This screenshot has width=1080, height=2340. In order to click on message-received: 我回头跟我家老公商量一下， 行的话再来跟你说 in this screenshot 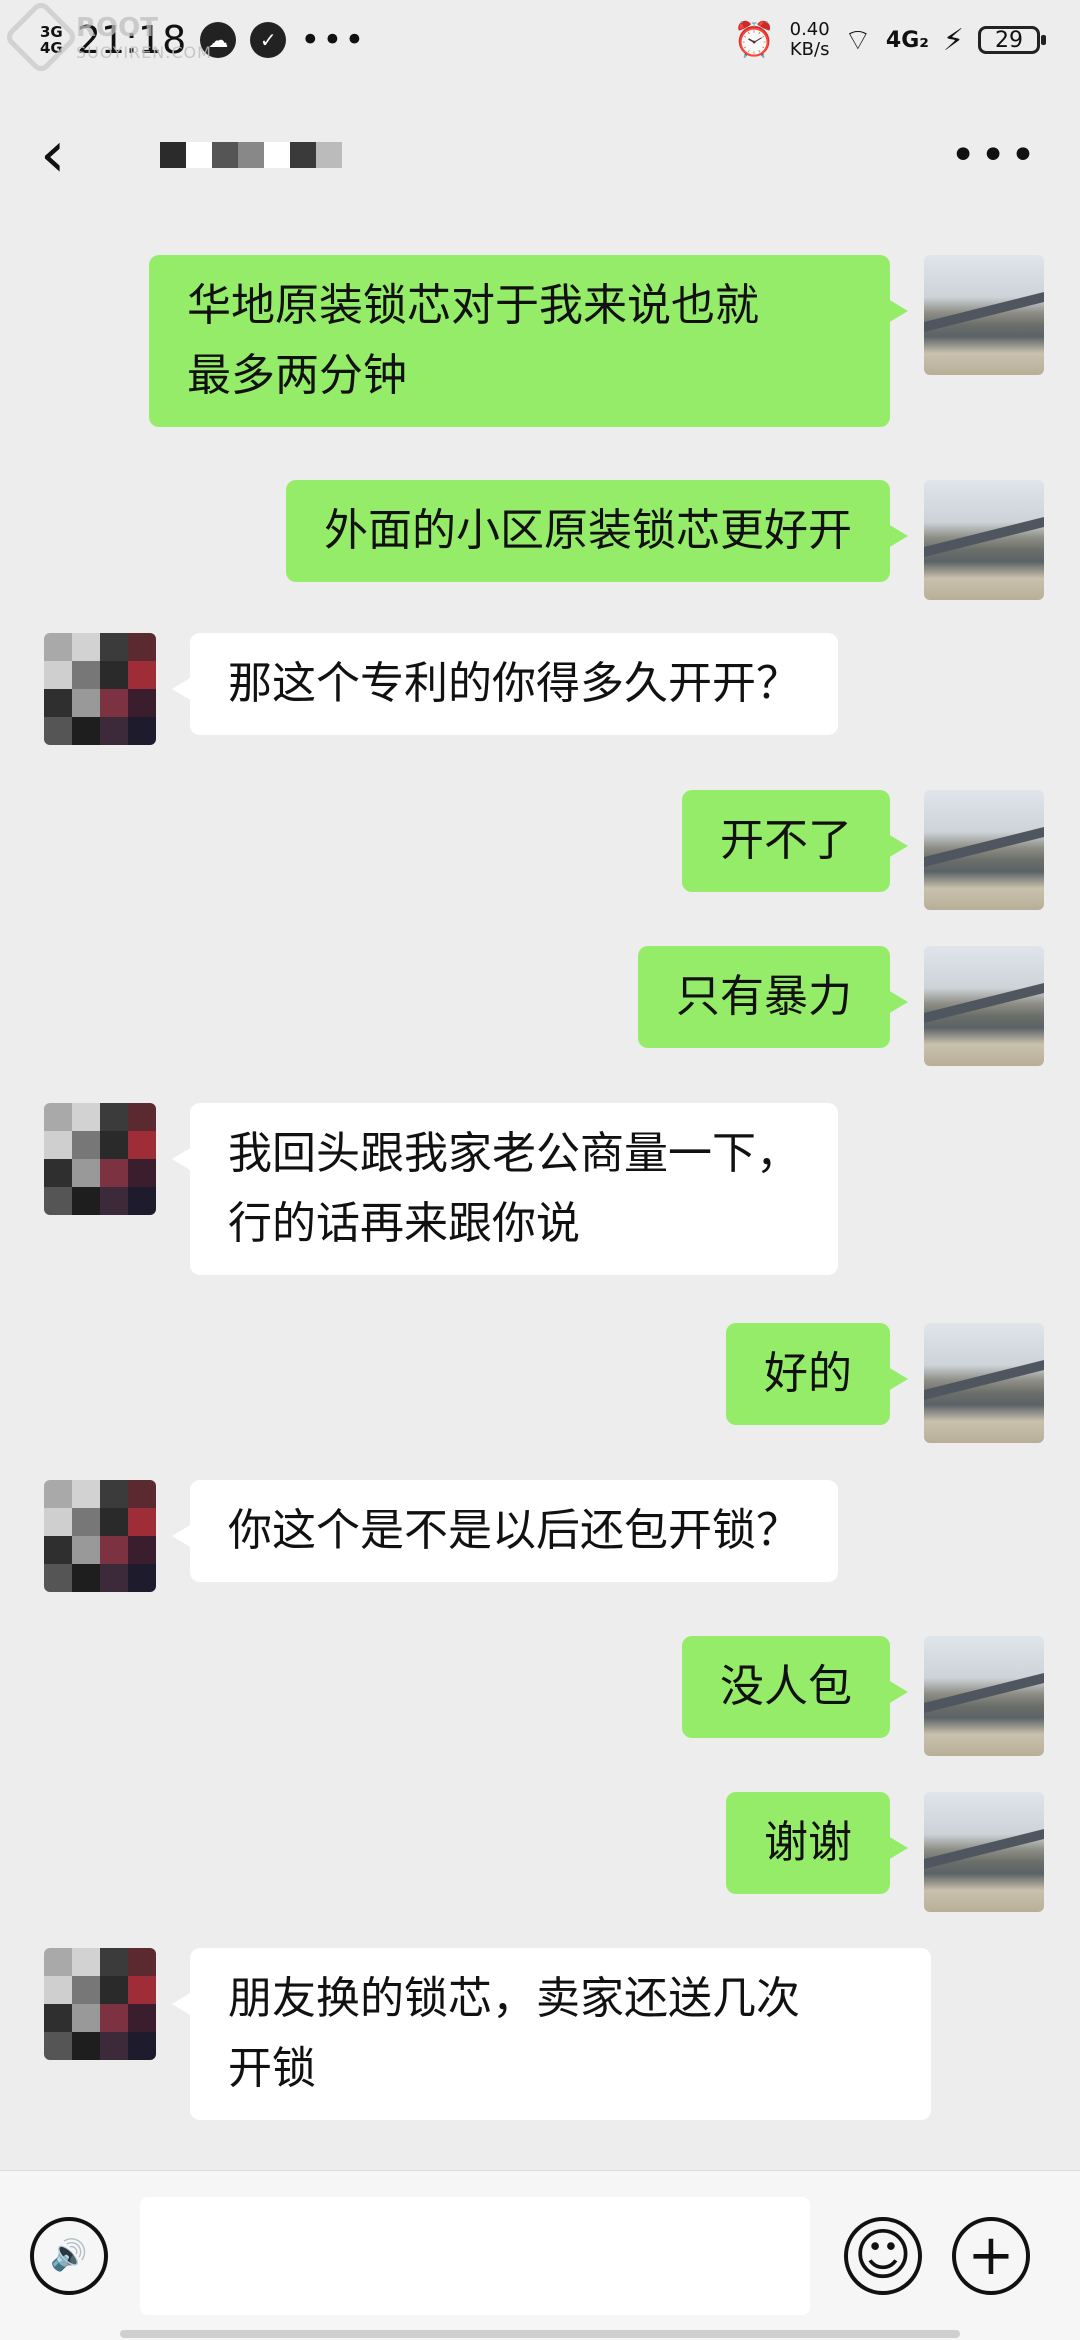, I will do `click(441, 1189)`.